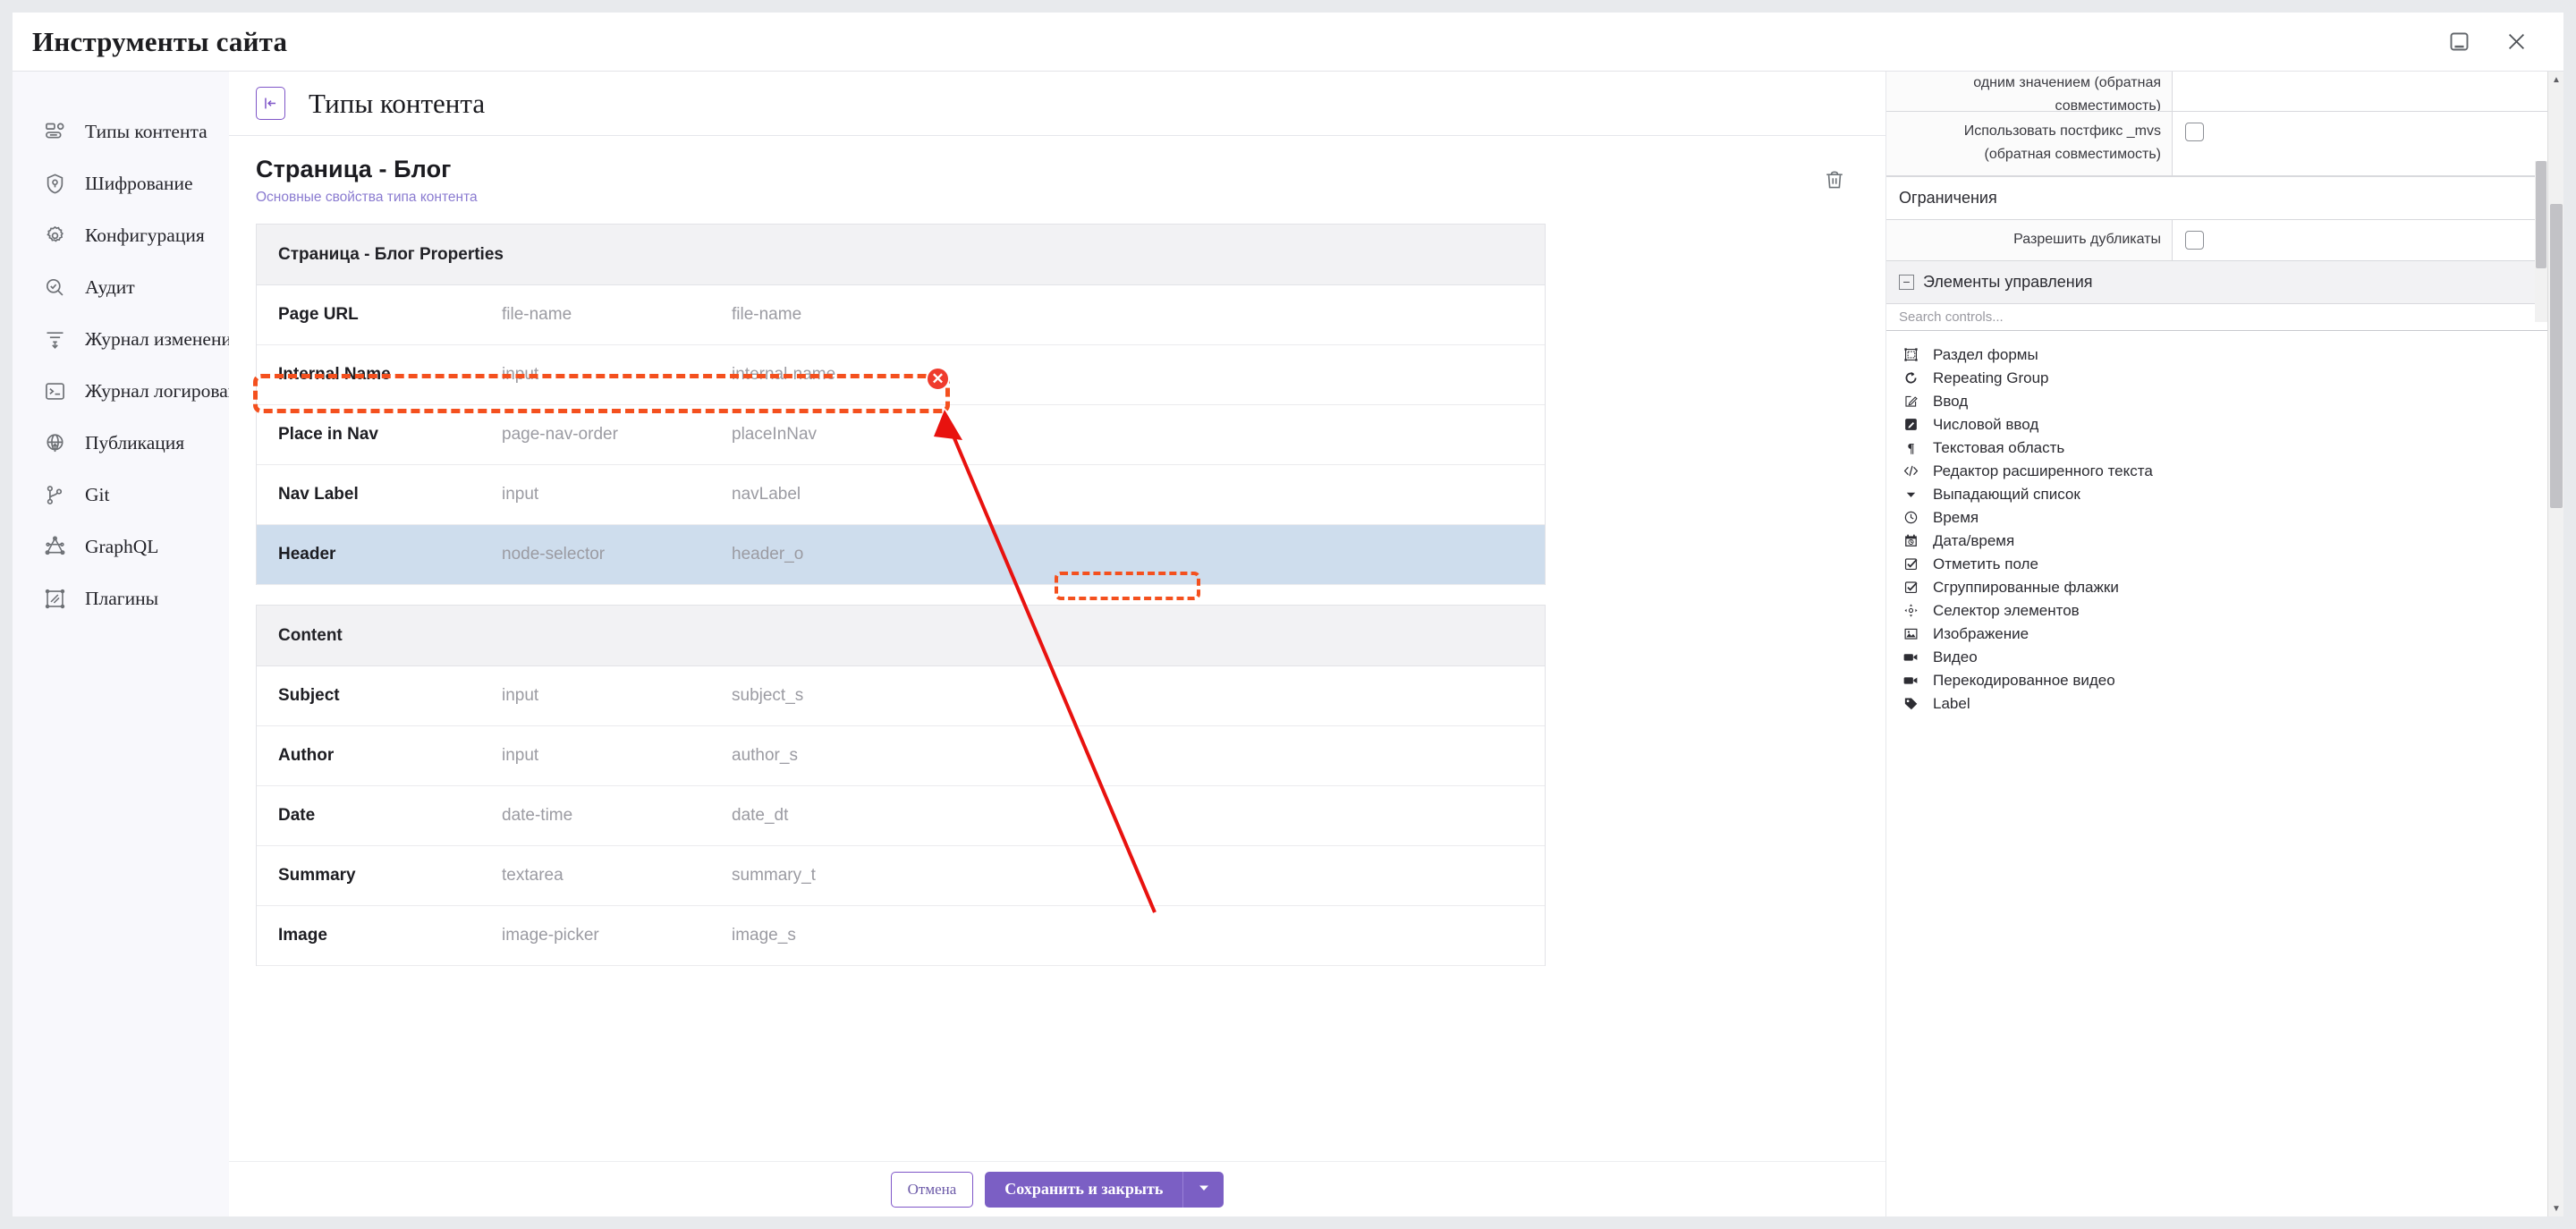  What do you see at coordinates (901, 636) in the screenshot?
I see `content-table-header: Content` at bounding box center [901, 636].